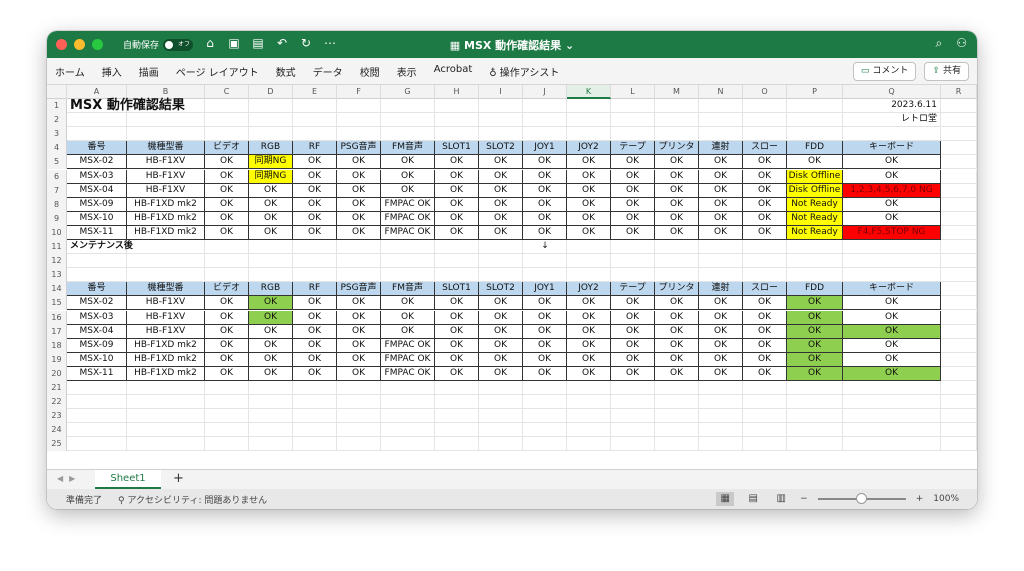 This screenshot has width=1024, height=571. I want to click on table2-header-cell: 連射, so click(721, 289).